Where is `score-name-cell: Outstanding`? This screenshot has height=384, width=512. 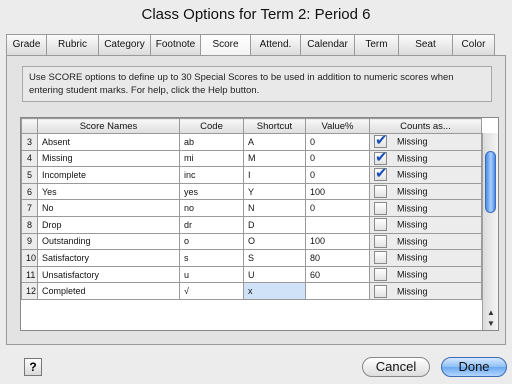
score-name-cell: Outstanding is located at coordinates (108, 241).